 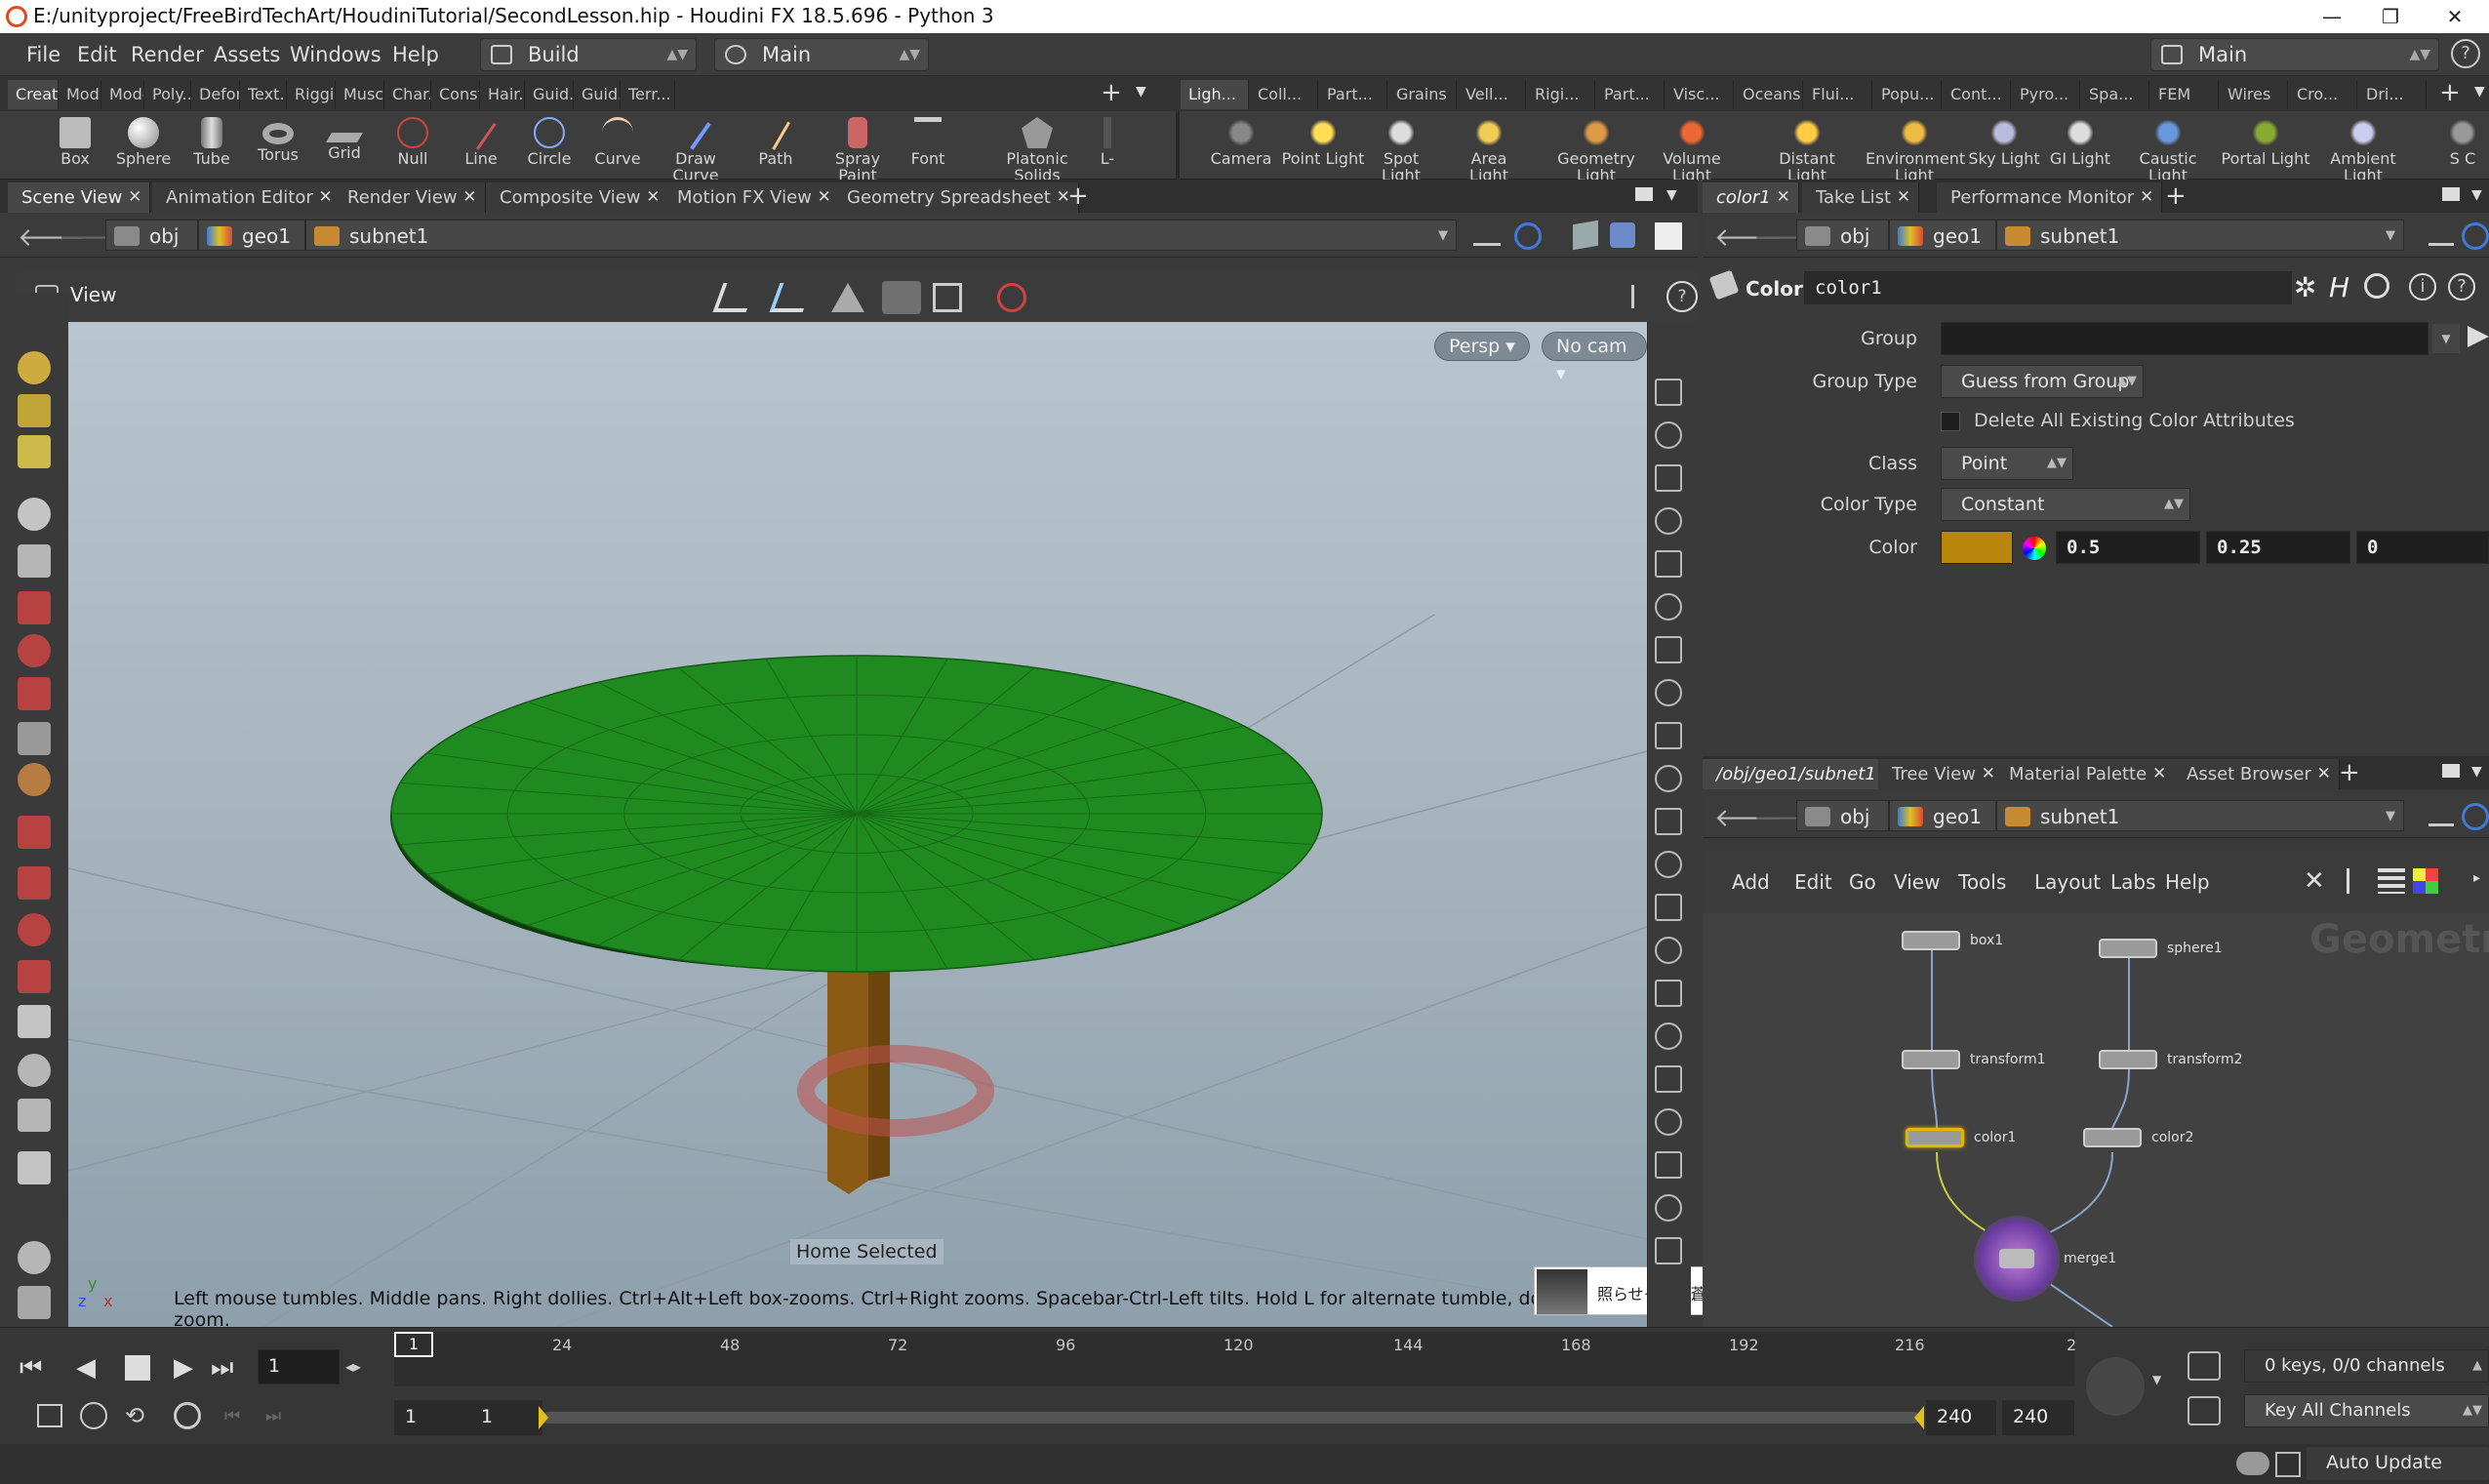 What do you see at coordinates (273, 1416) in the screenshot?
I see `next-key-icon: ⏭` at bounding box center [273, 1416].